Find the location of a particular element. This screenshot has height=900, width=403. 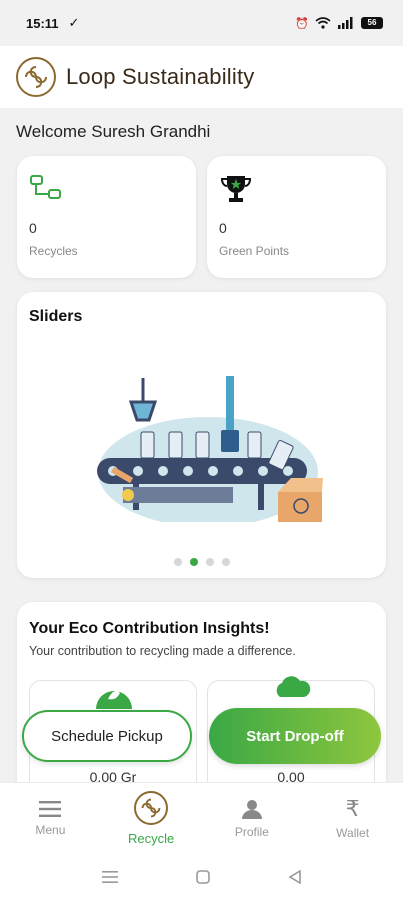

start-dropoff-button: Start Drop-off is located at coordinates (295, 736).